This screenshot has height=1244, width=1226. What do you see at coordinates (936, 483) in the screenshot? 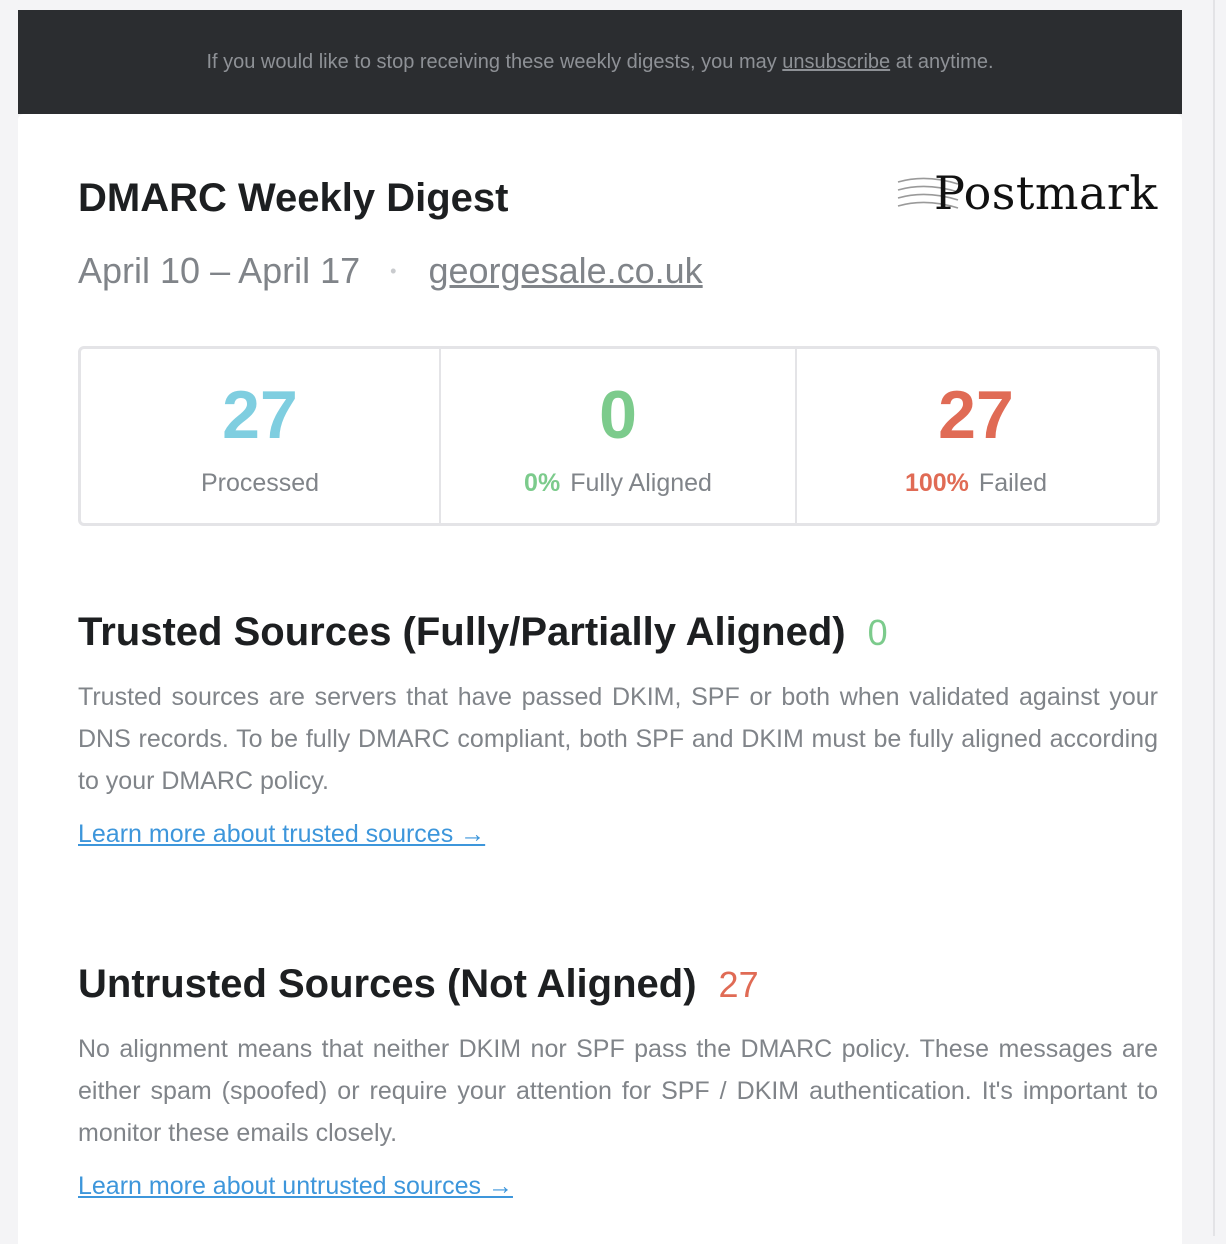
I see `failed-percent: 100%` at bounding box center [936, 483].